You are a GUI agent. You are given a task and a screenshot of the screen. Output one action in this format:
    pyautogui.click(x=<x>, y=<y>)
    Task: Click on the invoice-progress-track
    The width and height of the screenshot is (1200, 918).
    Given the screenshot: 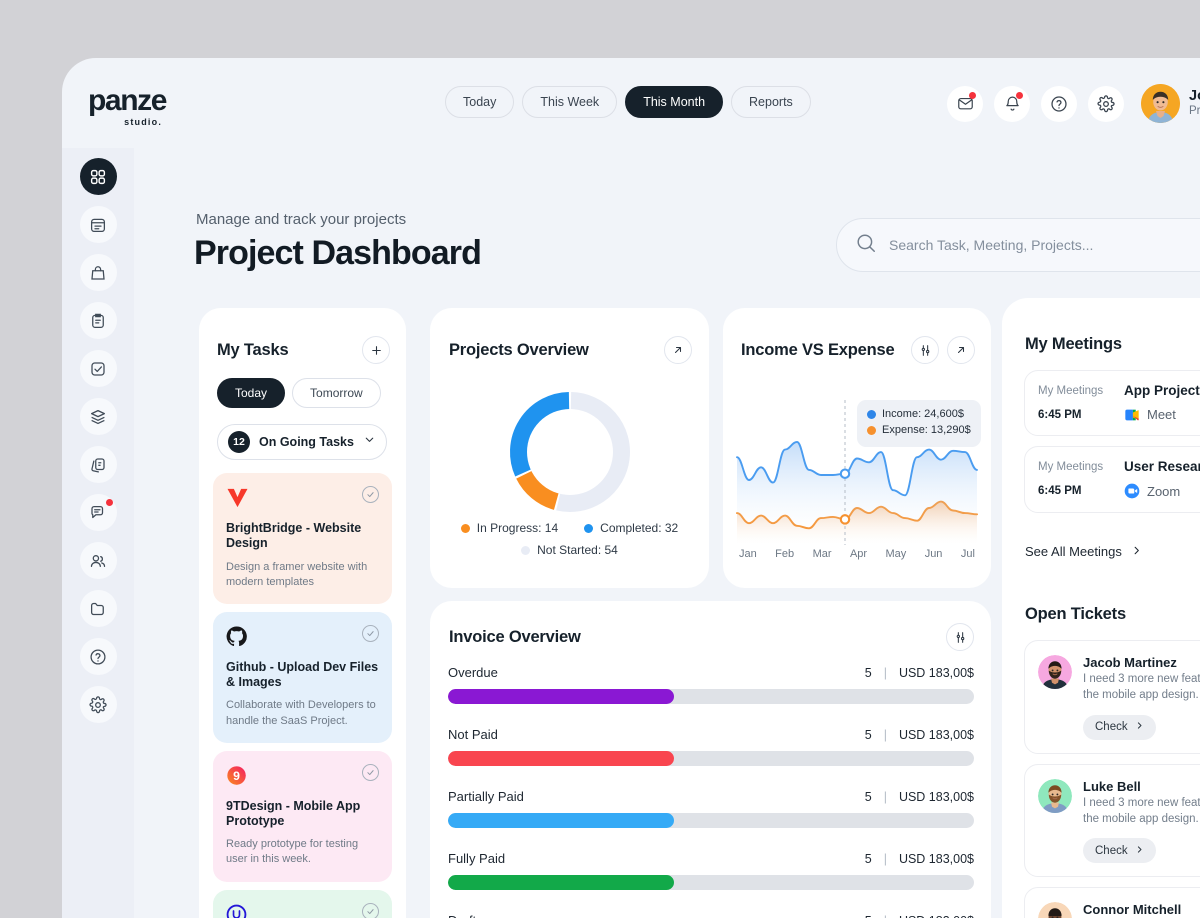 What is the action you would take?
    pyautogui.click(x=711, y=820)
    